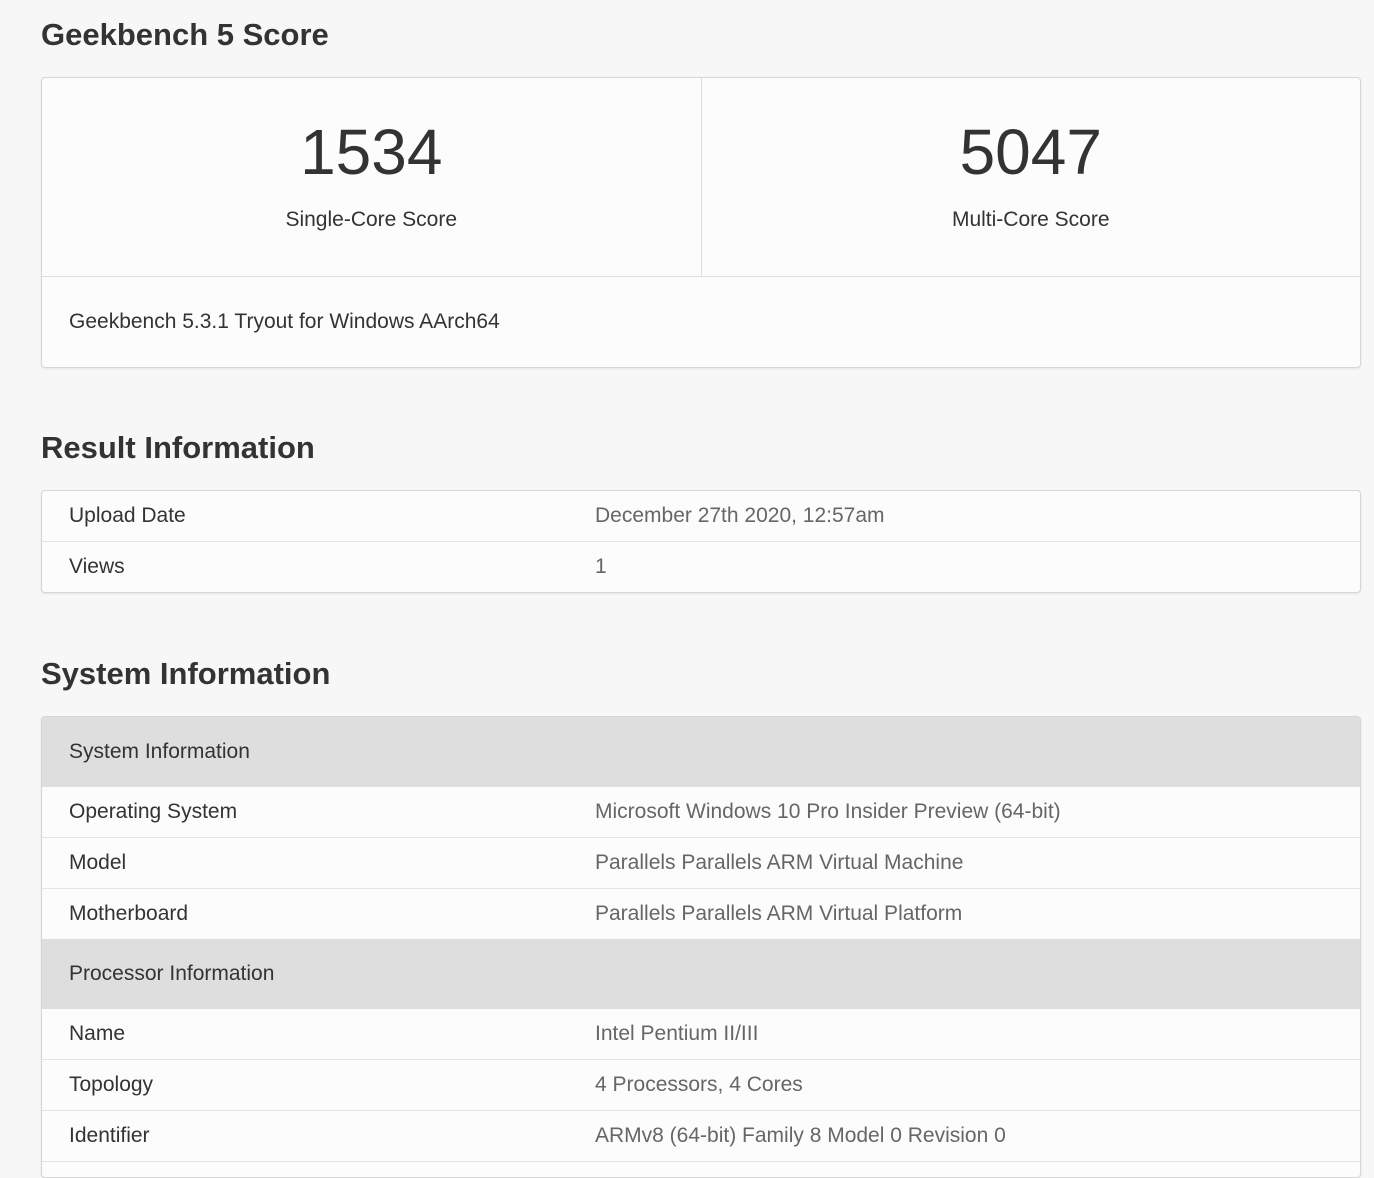 This screenshot has width=1374, height=1178. I want to click on row-key: Identifier, so click(109, 1135).